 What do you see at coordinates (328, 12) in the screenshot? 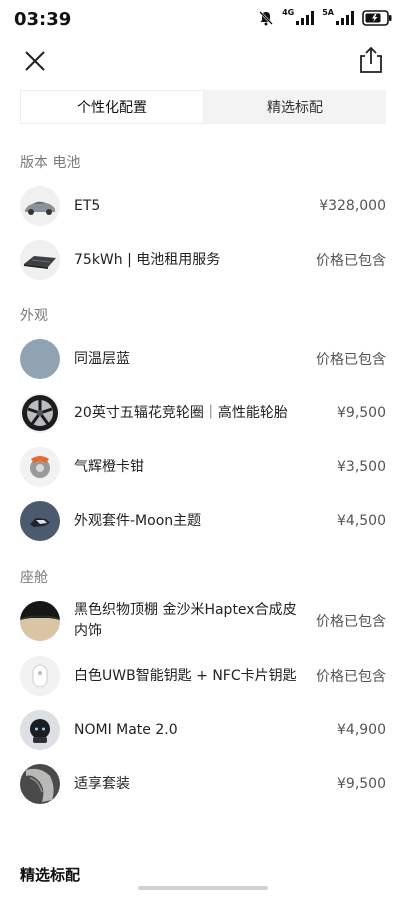
I see `network-type-2: 5A` at bounding box center [328, 12].